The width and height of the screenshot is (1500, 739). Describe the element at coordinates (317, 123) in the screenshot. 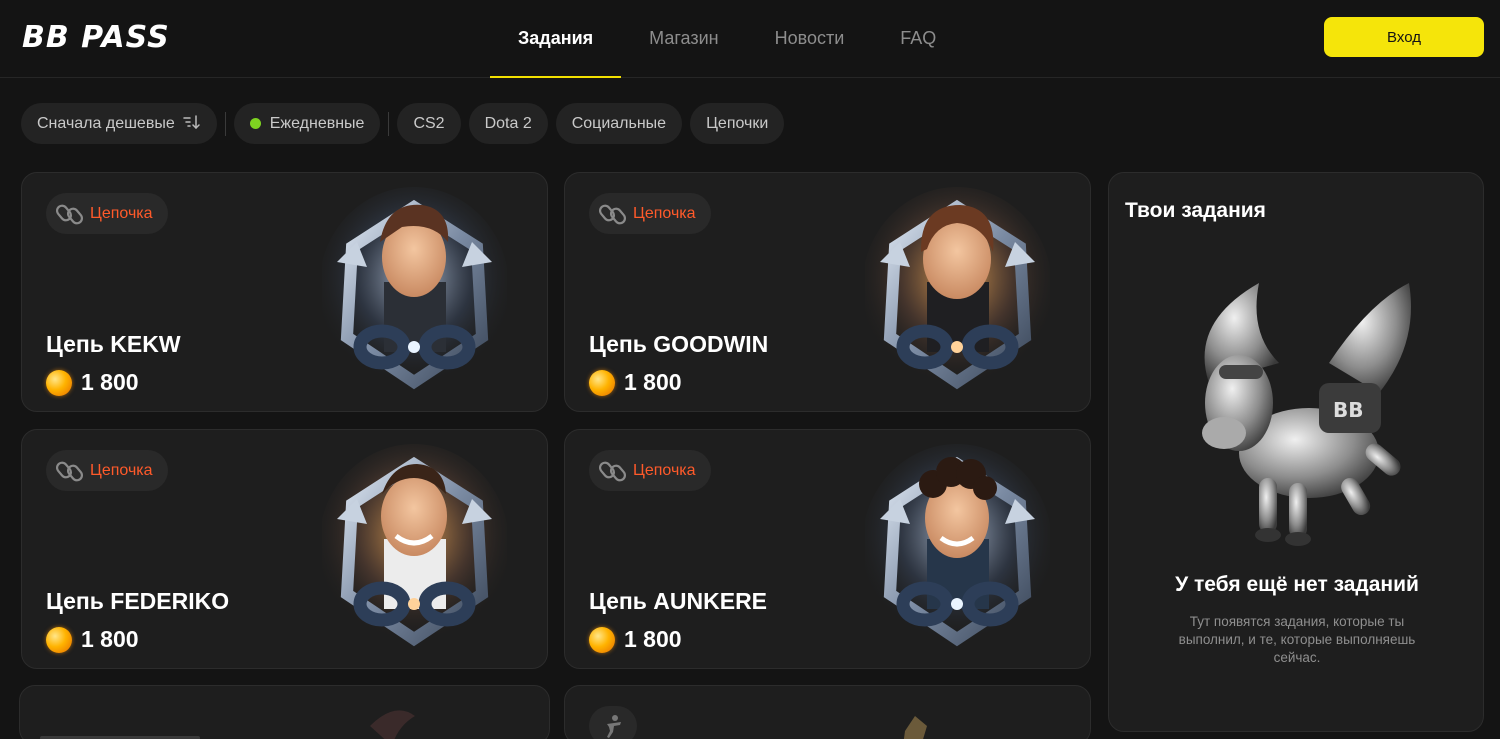

I see `daily-label: Ежедневные` at that location.